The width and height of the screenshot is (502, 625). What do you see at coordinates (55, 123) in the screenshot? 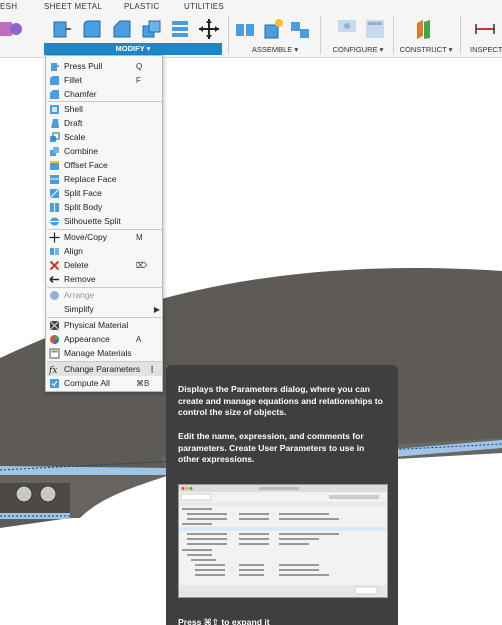
I see `draft-icon` at bounding box center [55, 123].